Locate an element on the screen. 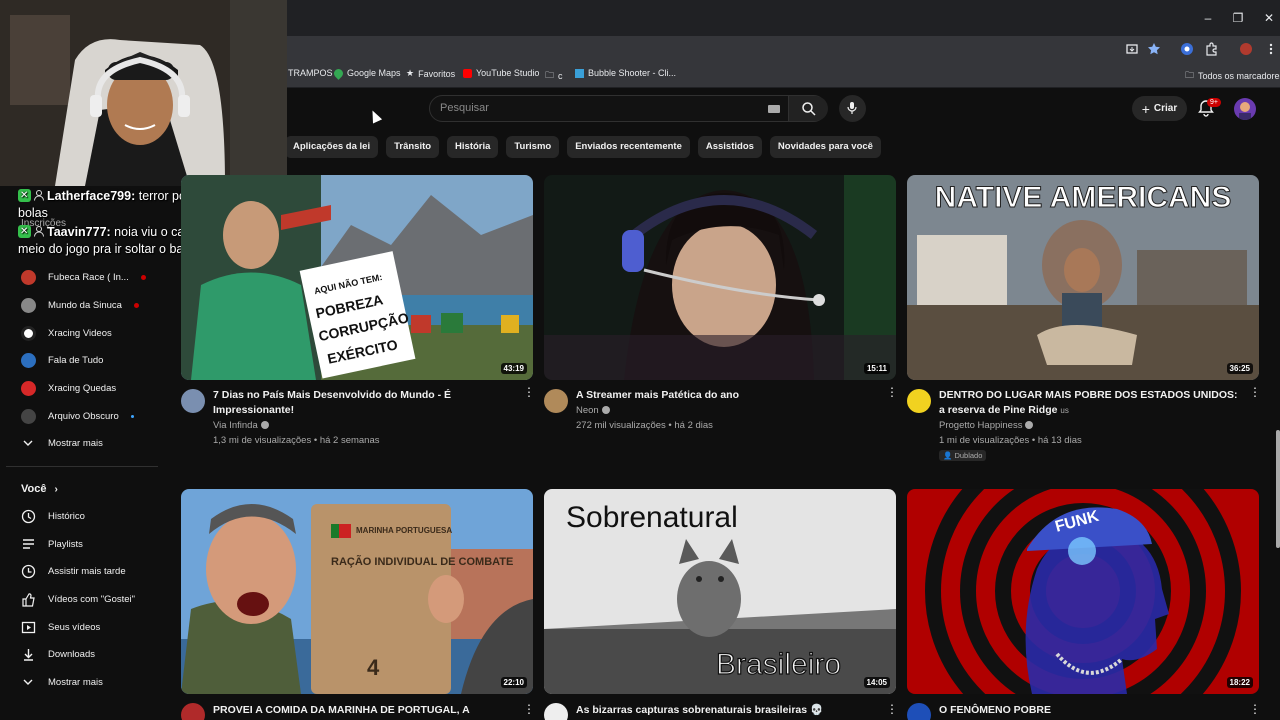  sidebar-show-more: Mostrar mais is located at coordinates (61, 443).